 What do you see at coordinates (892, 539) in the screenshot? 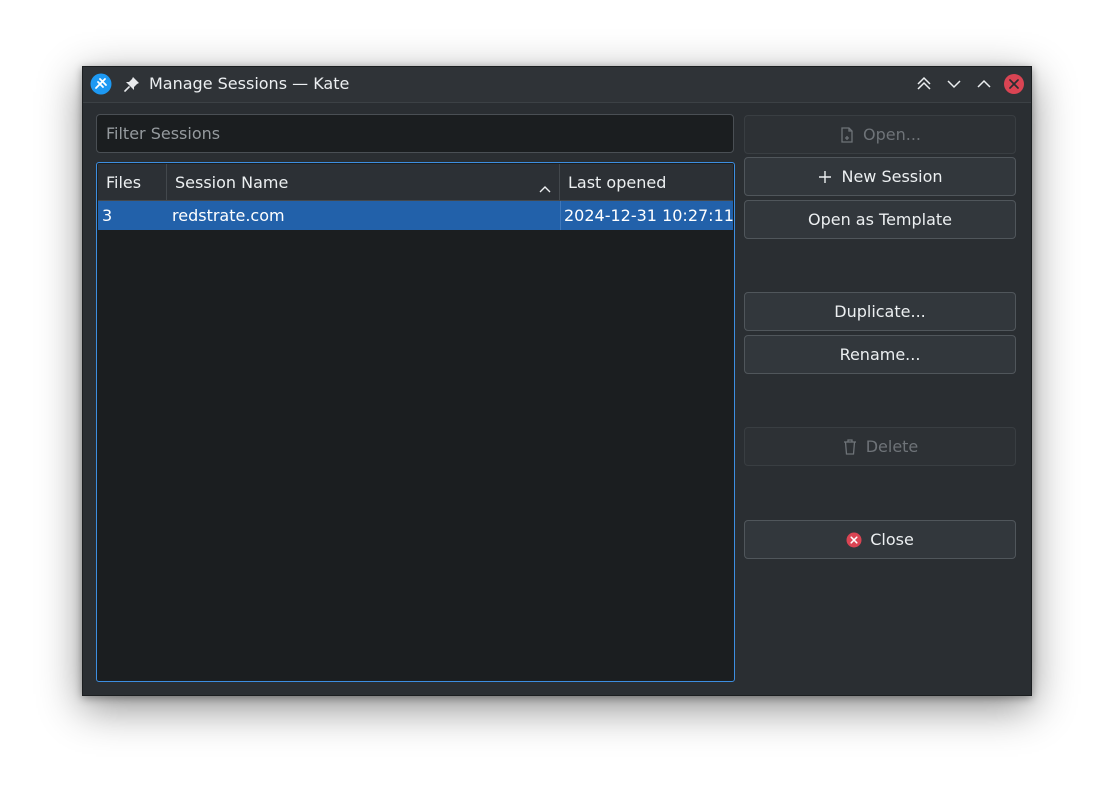
I see `close-label: Close` at bounding box center [892, 539].